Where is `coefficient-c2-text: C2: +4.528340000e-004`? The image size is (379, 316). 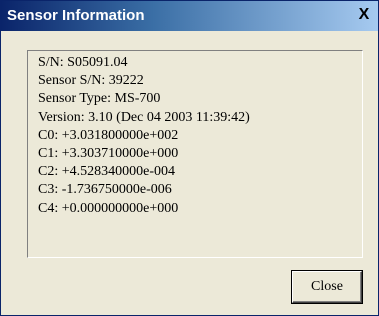
coefficient-c2-text: C2: +4.528340000e-004 is located at coordinates (106, 172).